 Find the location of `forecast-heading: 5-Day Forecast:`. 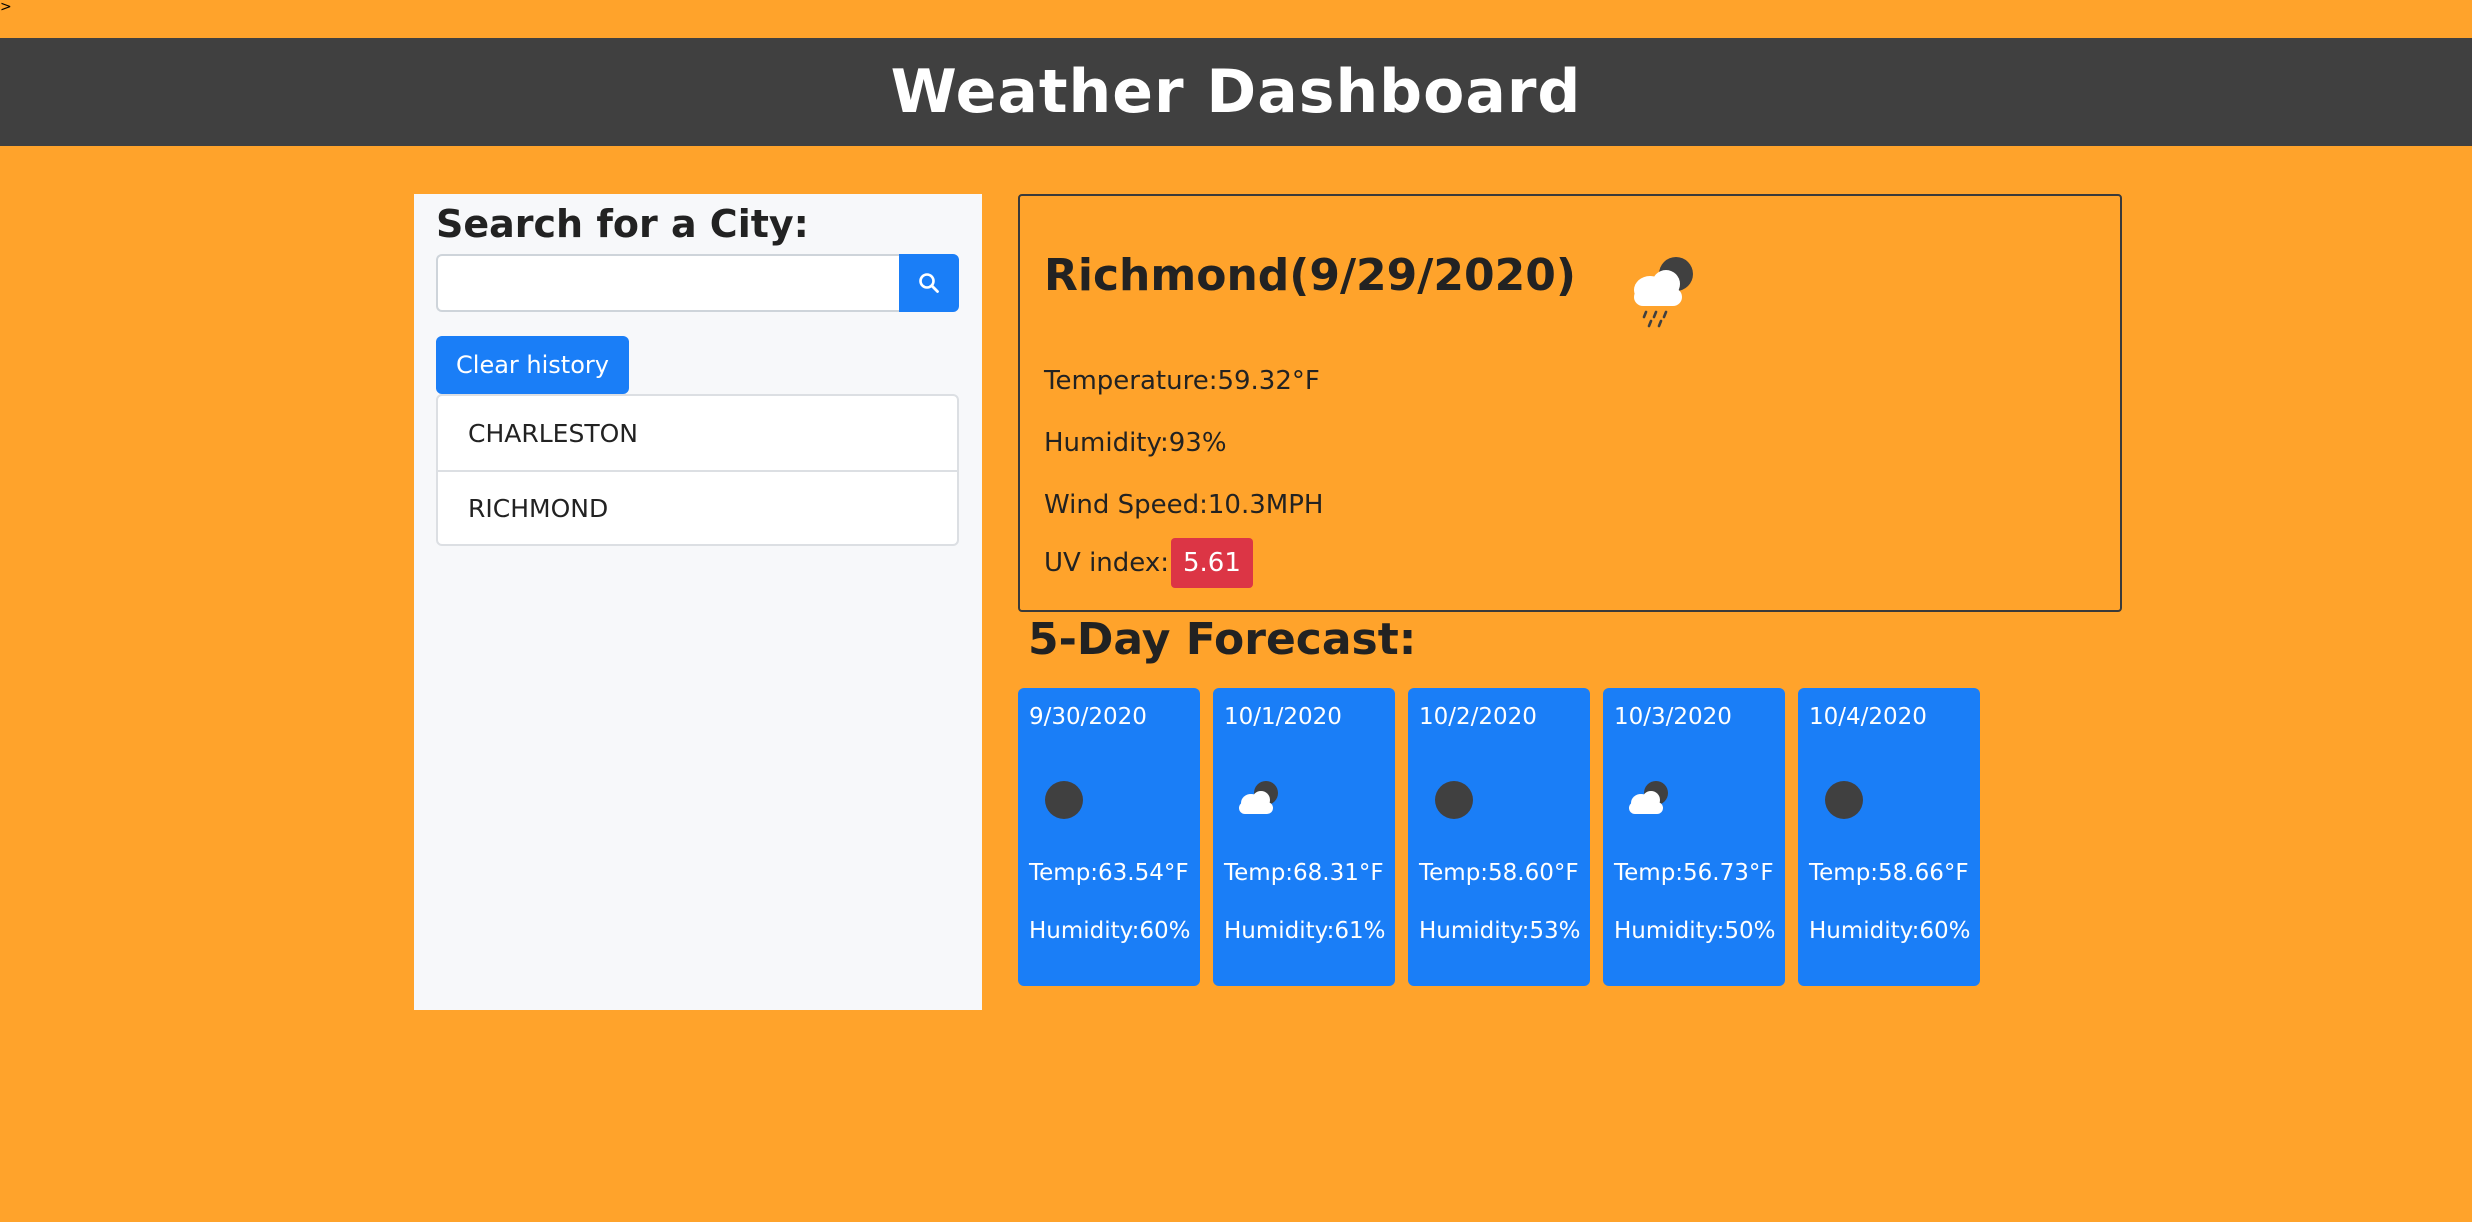

forecast-heading: 5-Day Forecast: is located at coordinates (1222, 639).